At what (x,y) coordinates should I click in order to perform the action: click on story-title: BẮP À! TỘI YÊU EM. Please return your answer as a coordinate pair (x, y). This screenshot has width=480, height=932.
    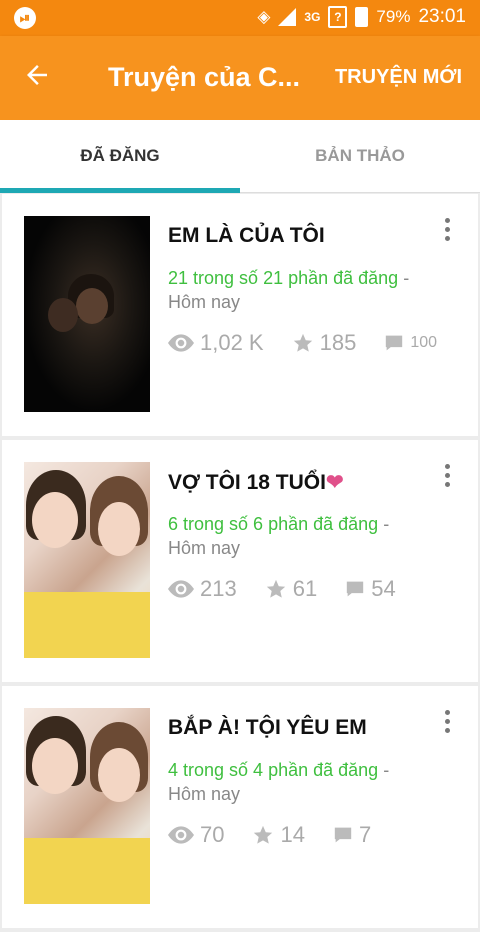
    Looking at the image, I should click on (267, 727).